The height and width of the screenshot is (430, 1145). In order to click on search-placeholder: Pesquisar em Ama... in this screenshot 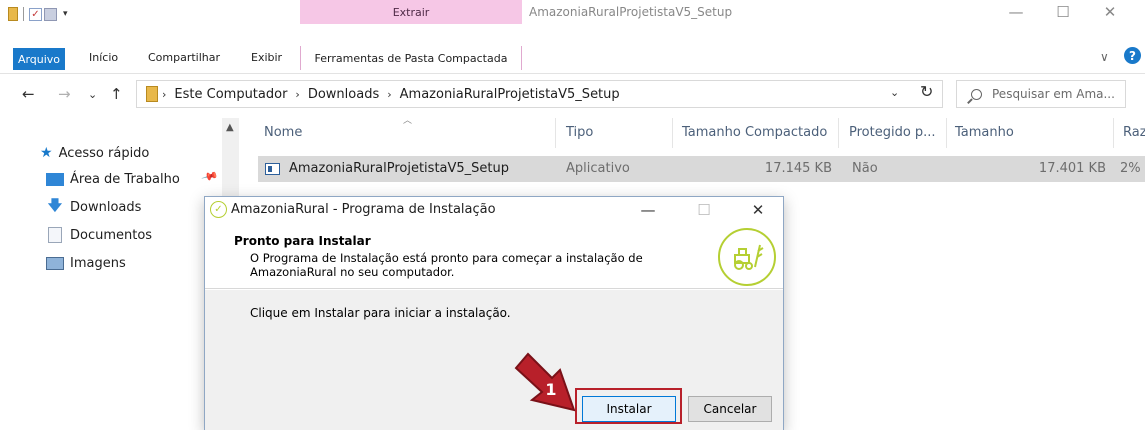, I will do `click(1053, 94)`.